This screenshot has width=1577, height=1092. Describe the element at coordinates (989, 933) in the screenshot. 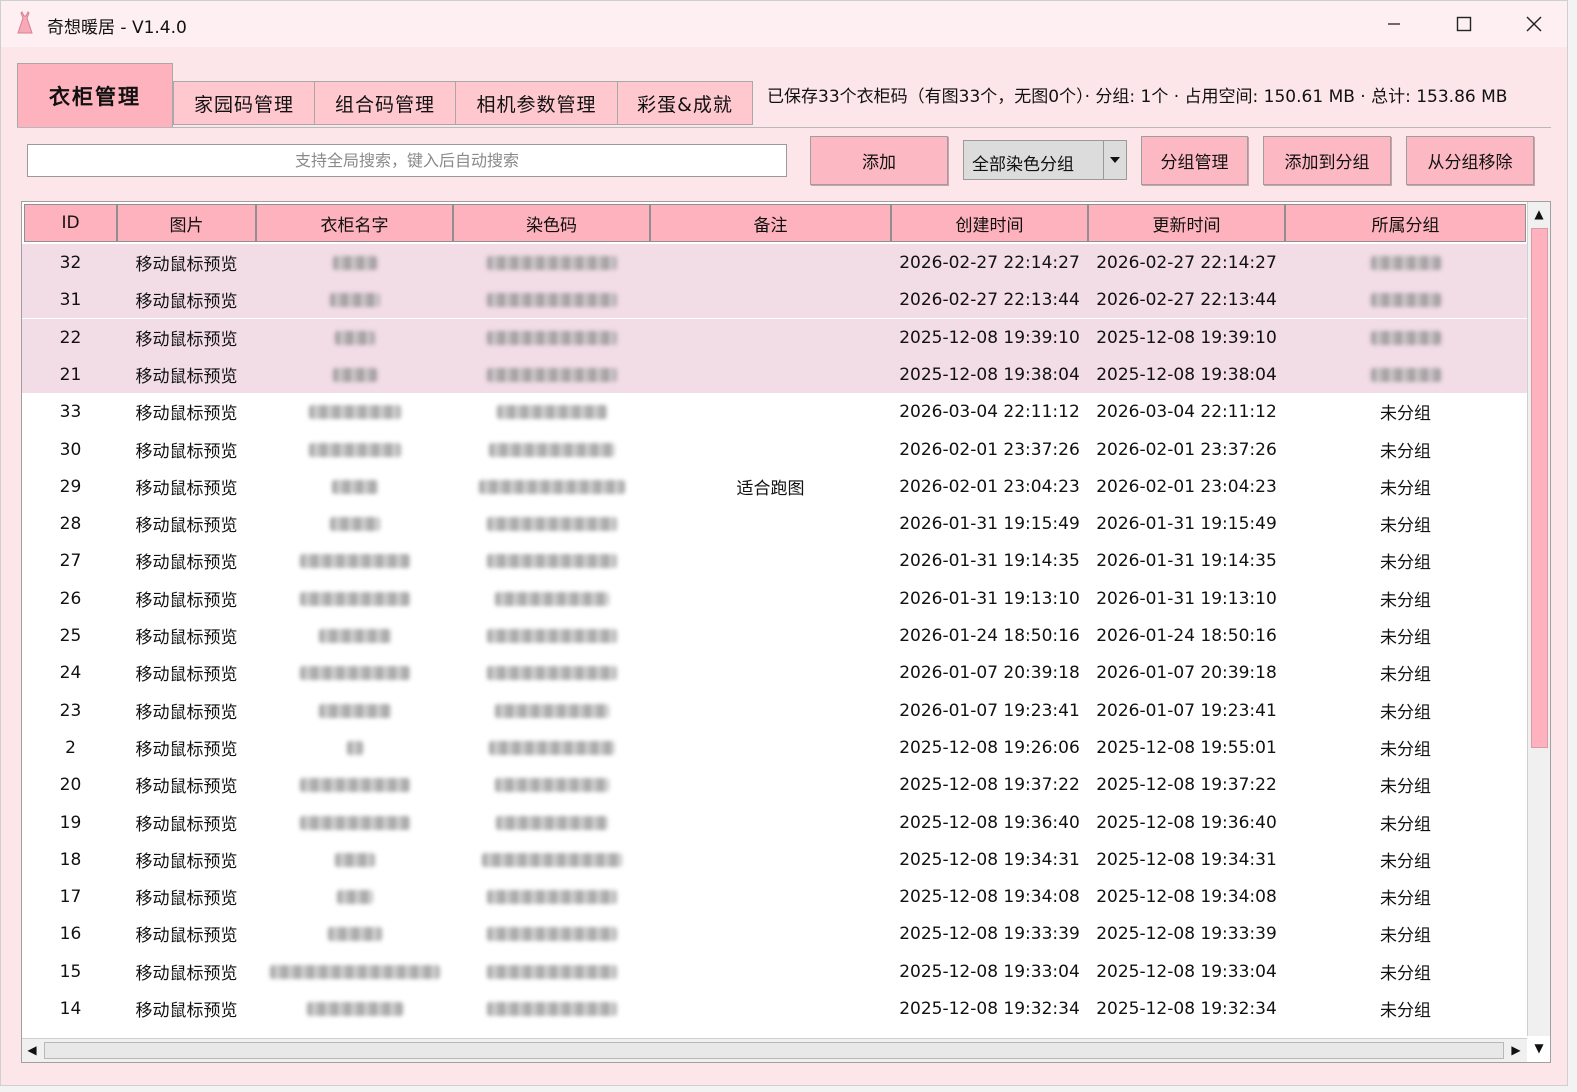

I see `cell-created-time: 2025-12-08 19:33:39` at that location.